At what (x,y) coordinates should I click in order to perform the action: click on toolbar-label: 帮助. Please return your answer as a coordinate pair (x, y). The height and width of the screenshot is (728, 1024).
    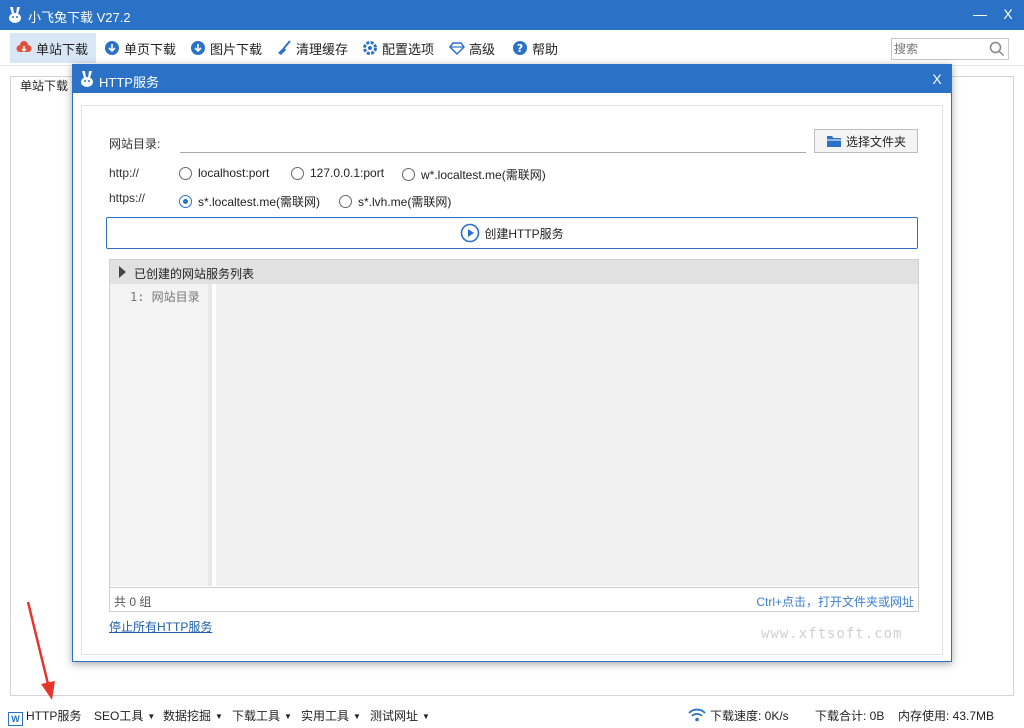
    Looking at the image, I should click on (545, 49).